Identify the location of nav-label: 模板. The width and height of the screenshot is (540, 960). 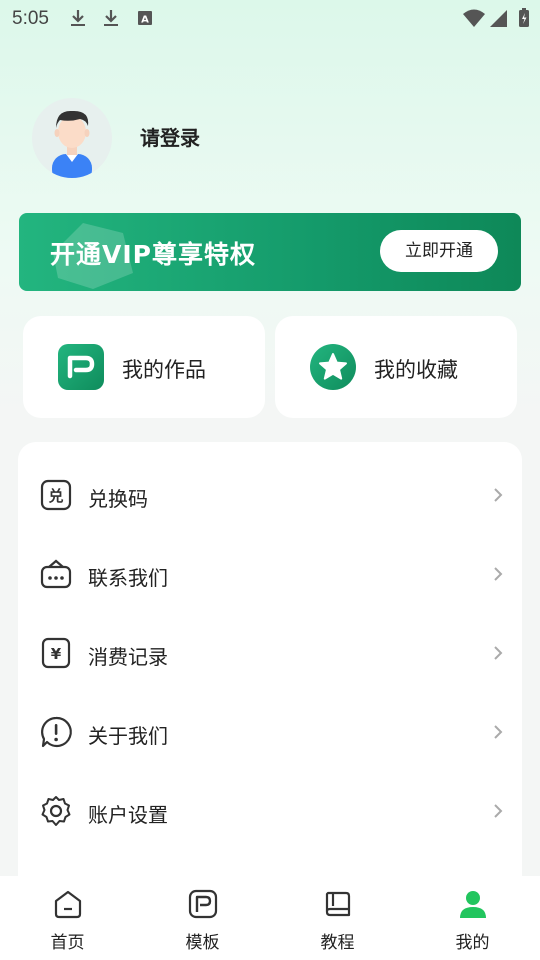
(202, 943).